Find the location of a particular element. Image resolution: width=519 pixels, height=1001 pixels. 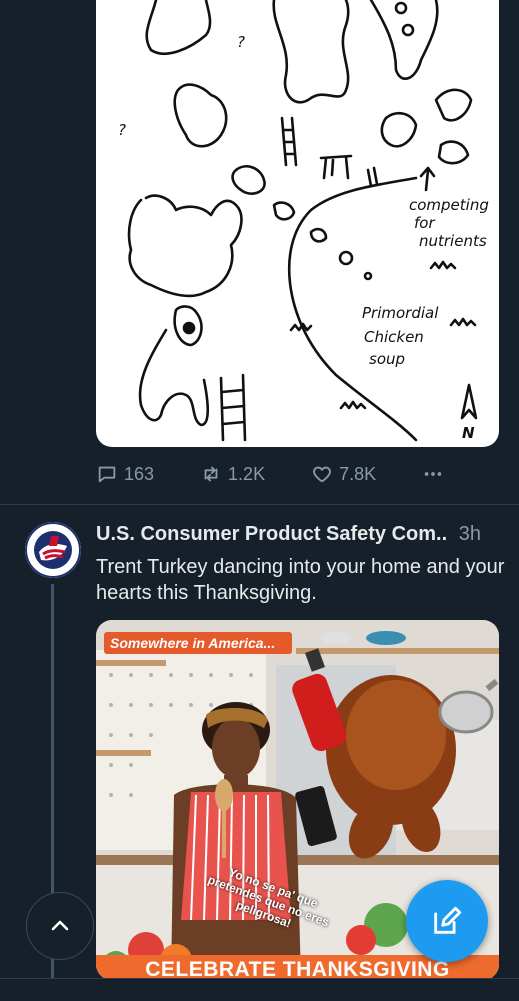

drawing-label-north: N is located at coordinates (468, 433).